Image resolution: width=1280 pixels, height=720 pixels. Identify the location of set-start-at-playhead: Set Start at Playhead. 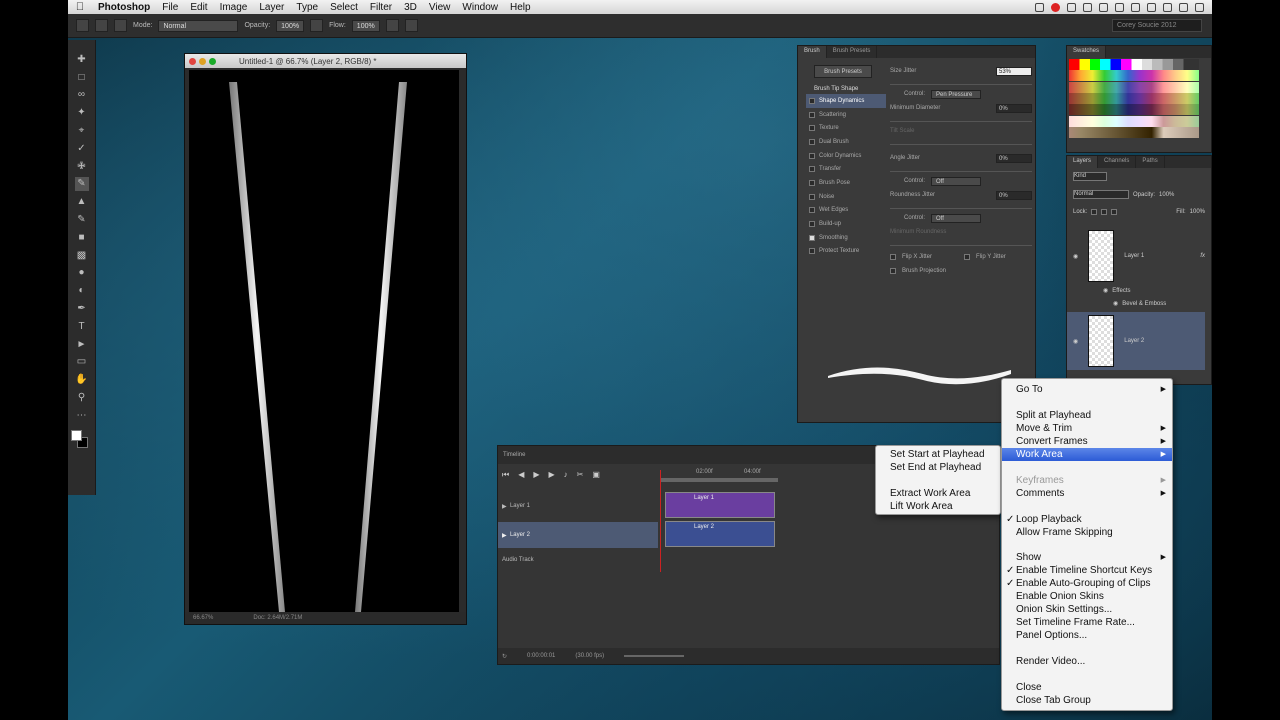
(938, 454).